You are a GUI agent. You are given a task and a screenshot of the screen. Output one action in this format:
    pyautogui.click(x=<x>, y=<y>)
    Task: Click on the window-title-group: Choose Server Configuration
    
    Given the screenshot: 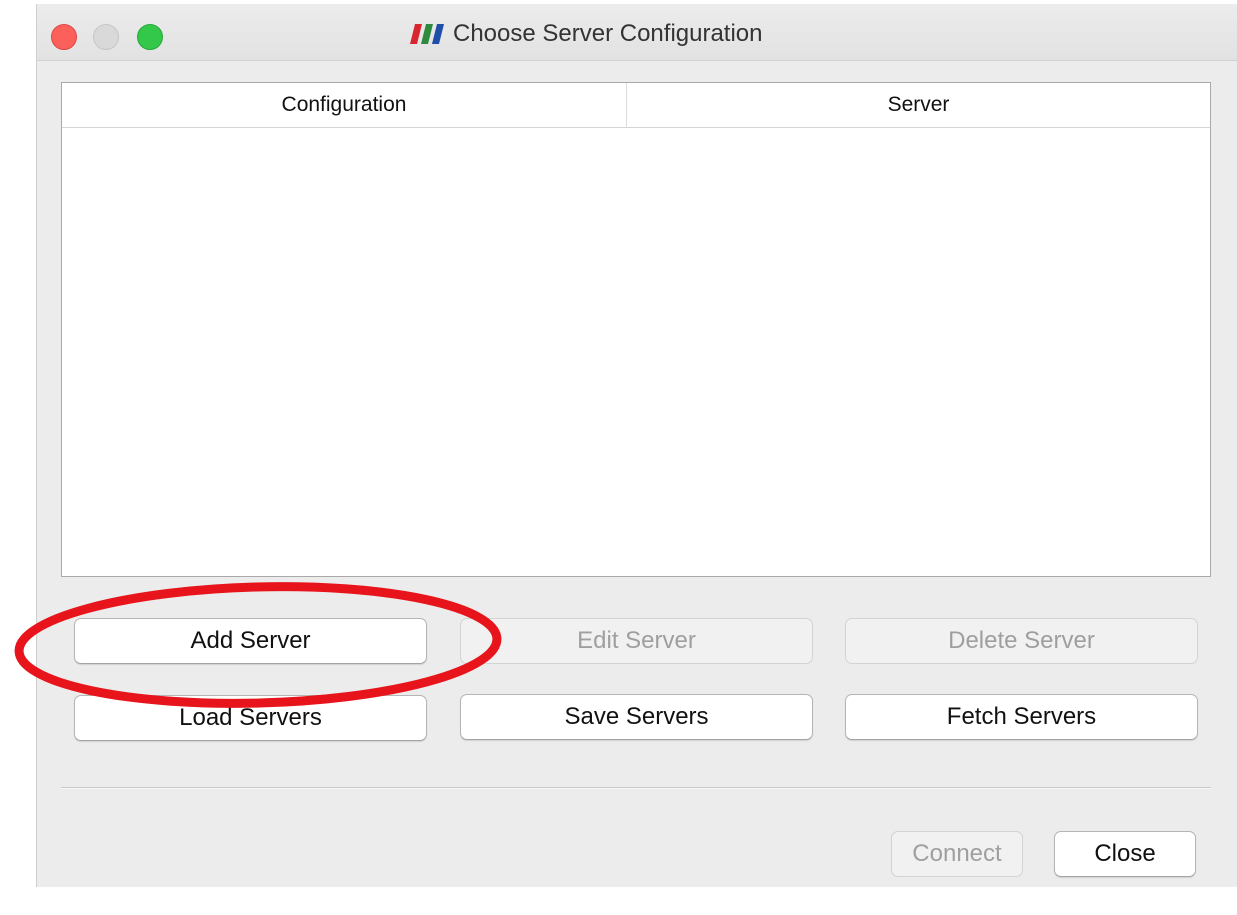 What is the action you would take?
    pyautogui.click(x=586, y=34)
    